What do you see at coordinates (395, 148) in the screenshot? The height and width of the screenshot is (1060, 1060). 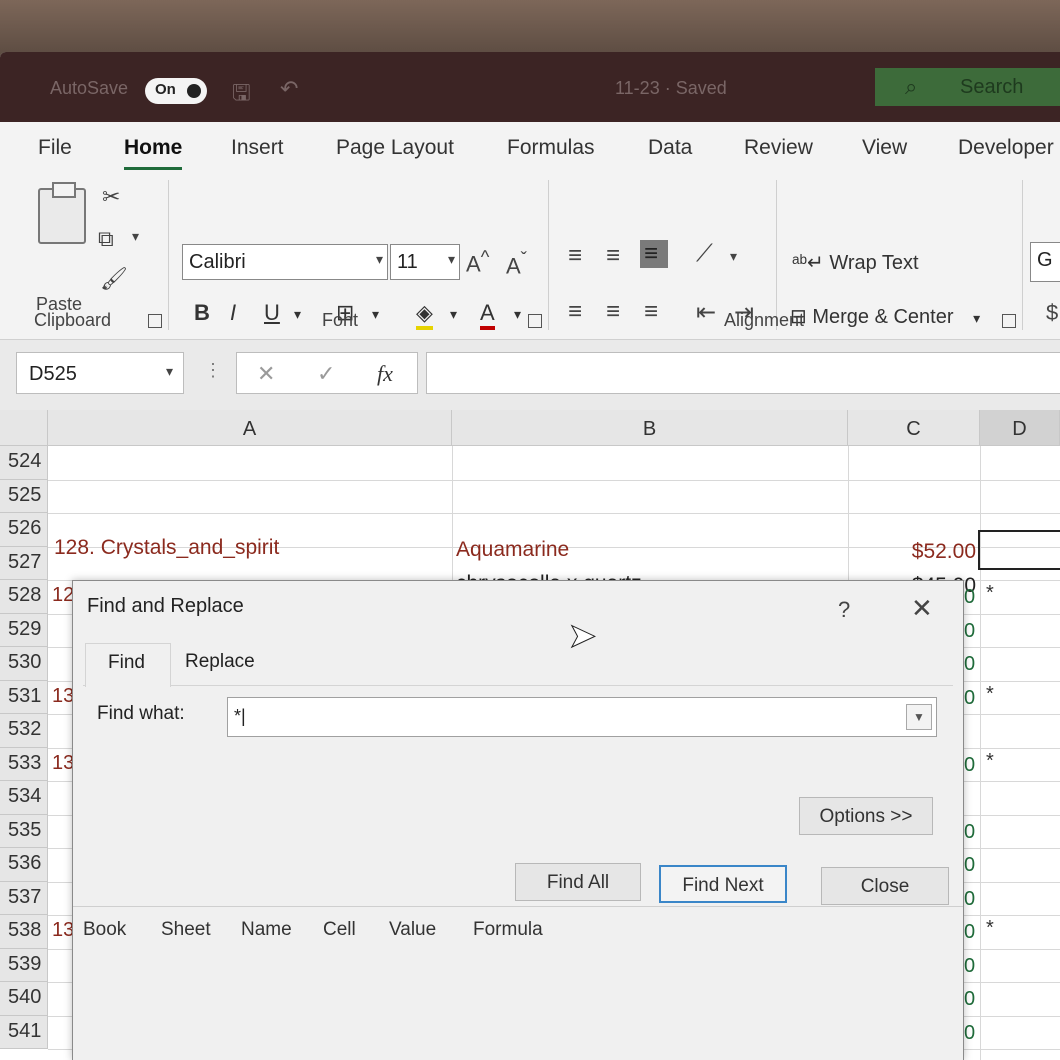 I see `tab-page-layout: Page Layout` at bounding box center [395, 148].